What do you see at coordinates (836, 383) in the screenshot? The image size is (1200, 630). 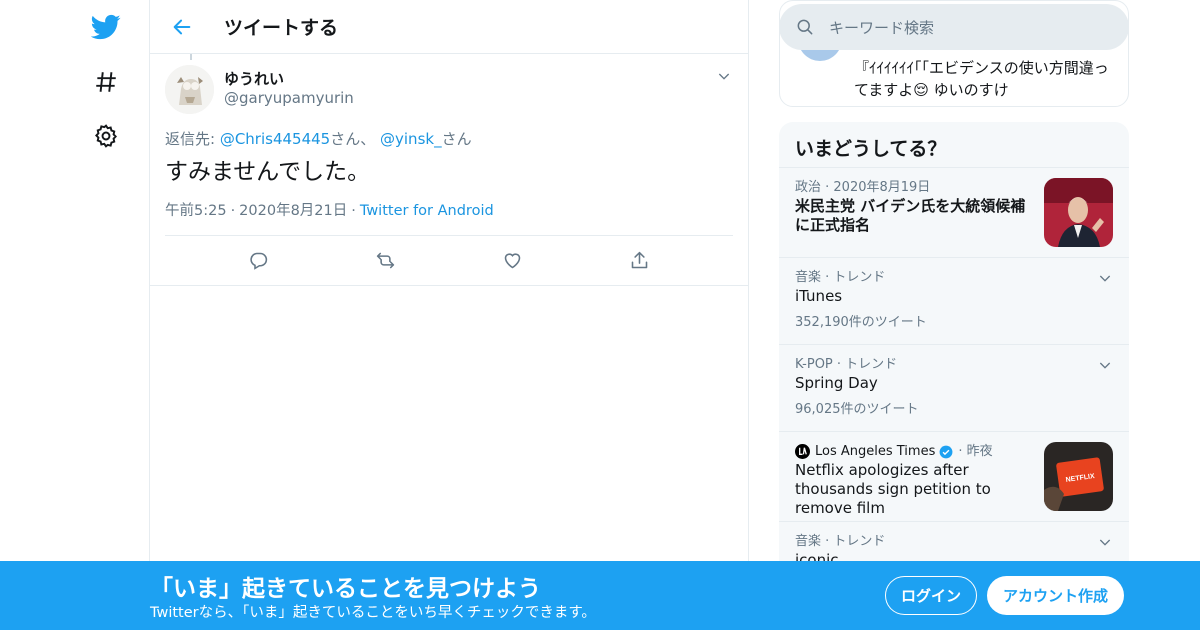 I see `trend-name: Spring Day` at bounding box center [836, 383].